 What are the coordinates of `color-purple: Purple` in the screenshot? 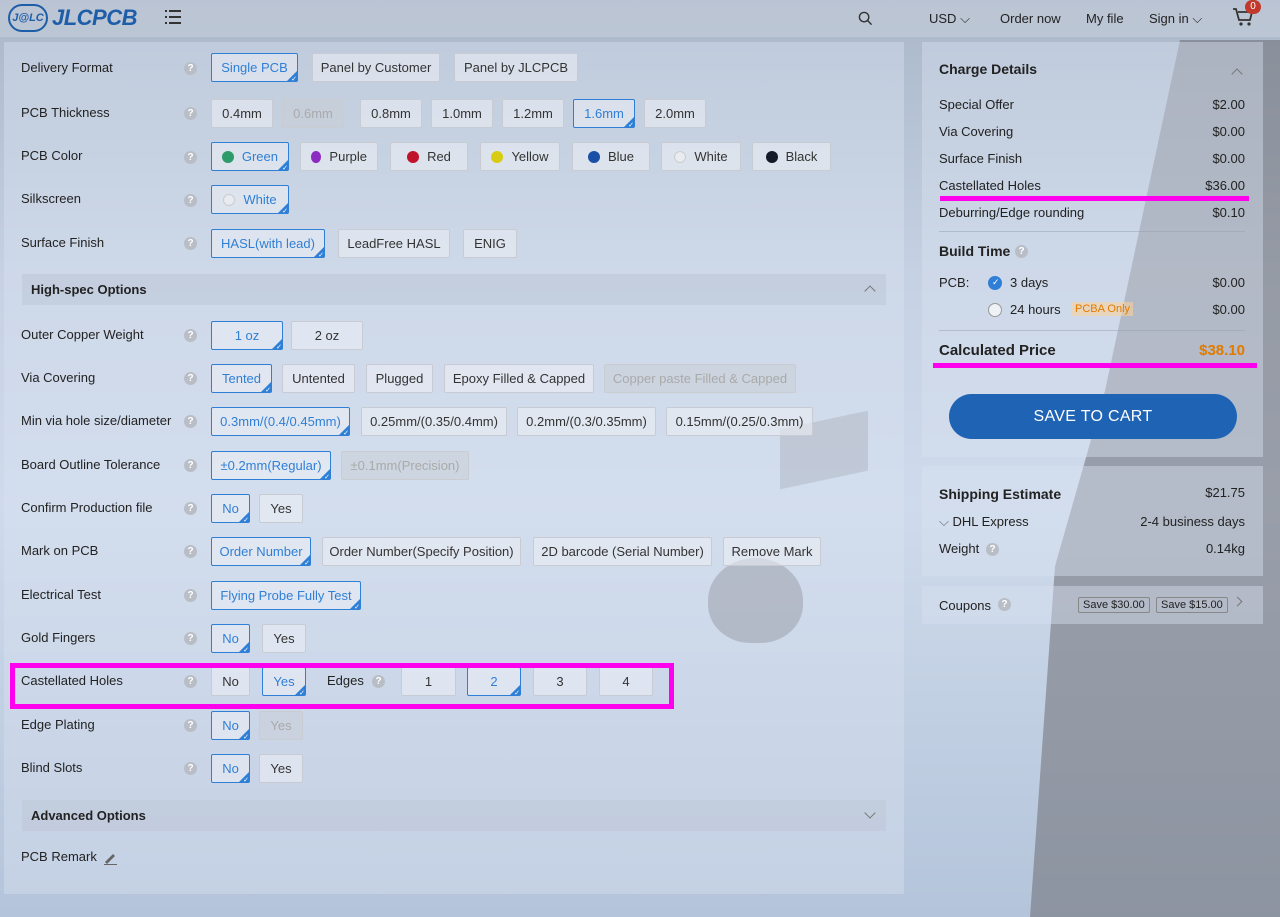 It's located at (339, 156).